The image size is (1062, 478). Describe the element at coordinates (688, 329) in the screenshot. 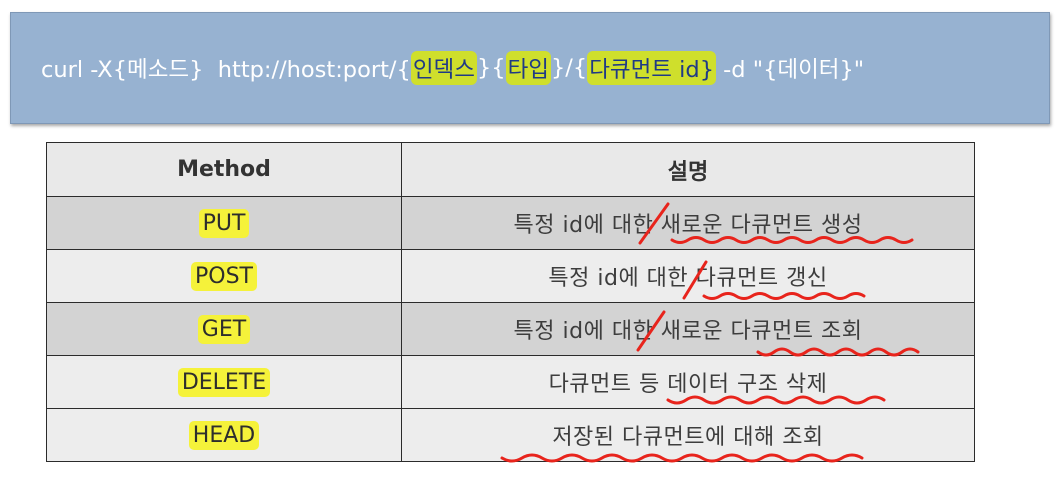

I see `description-cell: 특정 id에 대한 새로운 다큐먼트 조회` at that location.